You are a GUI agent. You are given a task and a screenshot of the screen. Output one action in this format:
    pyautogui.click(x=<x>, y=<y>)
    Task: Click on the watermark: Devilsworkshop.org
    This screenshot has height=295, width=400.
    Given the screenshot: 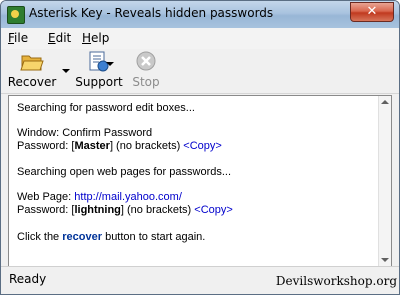 What is the action you would take?
    pyautogui.click(x=336, y=281)
    